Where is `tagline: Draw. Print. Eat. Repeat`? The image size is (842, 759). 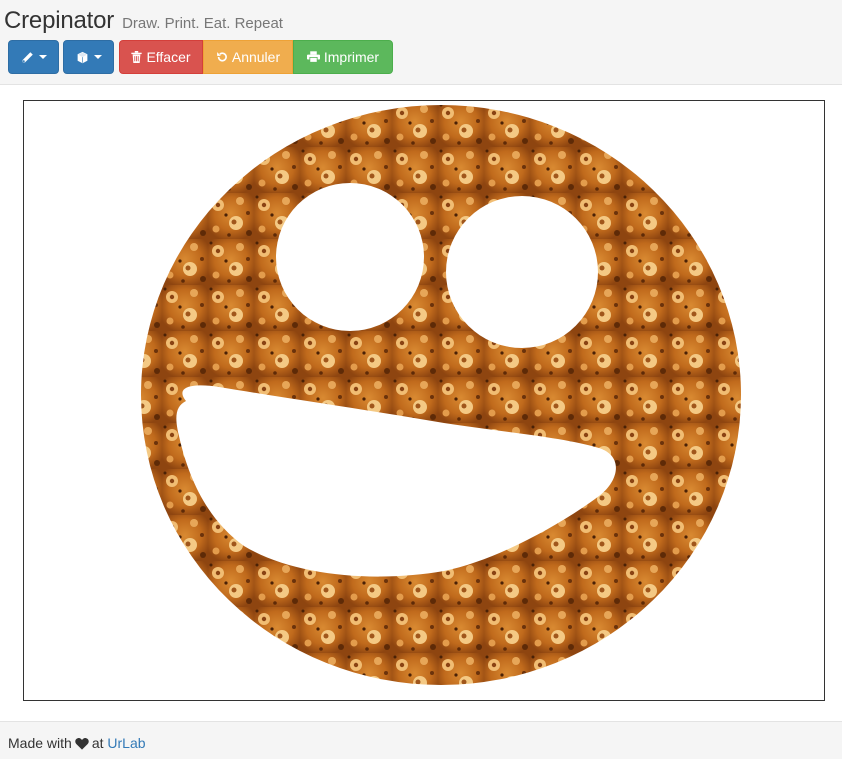 tagline: Draw. Print. Eat. Repeat is located at coordinates (202, 23).